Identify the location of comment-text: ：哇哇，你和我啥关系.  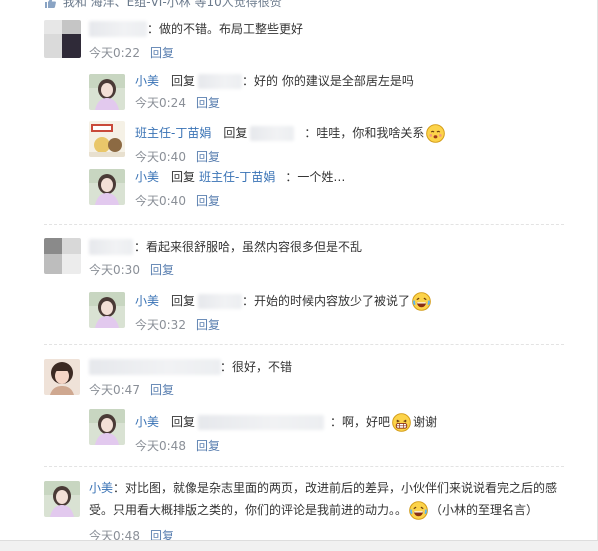
(364, 133).